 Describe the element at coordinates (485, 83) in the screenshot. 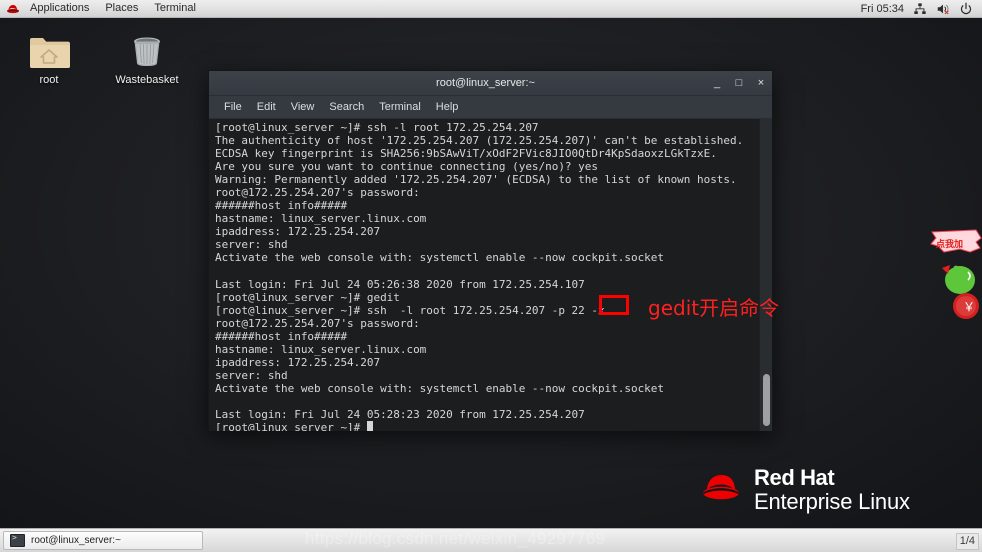

I see `terminal-window-title: root@linux_server:~` at that location.